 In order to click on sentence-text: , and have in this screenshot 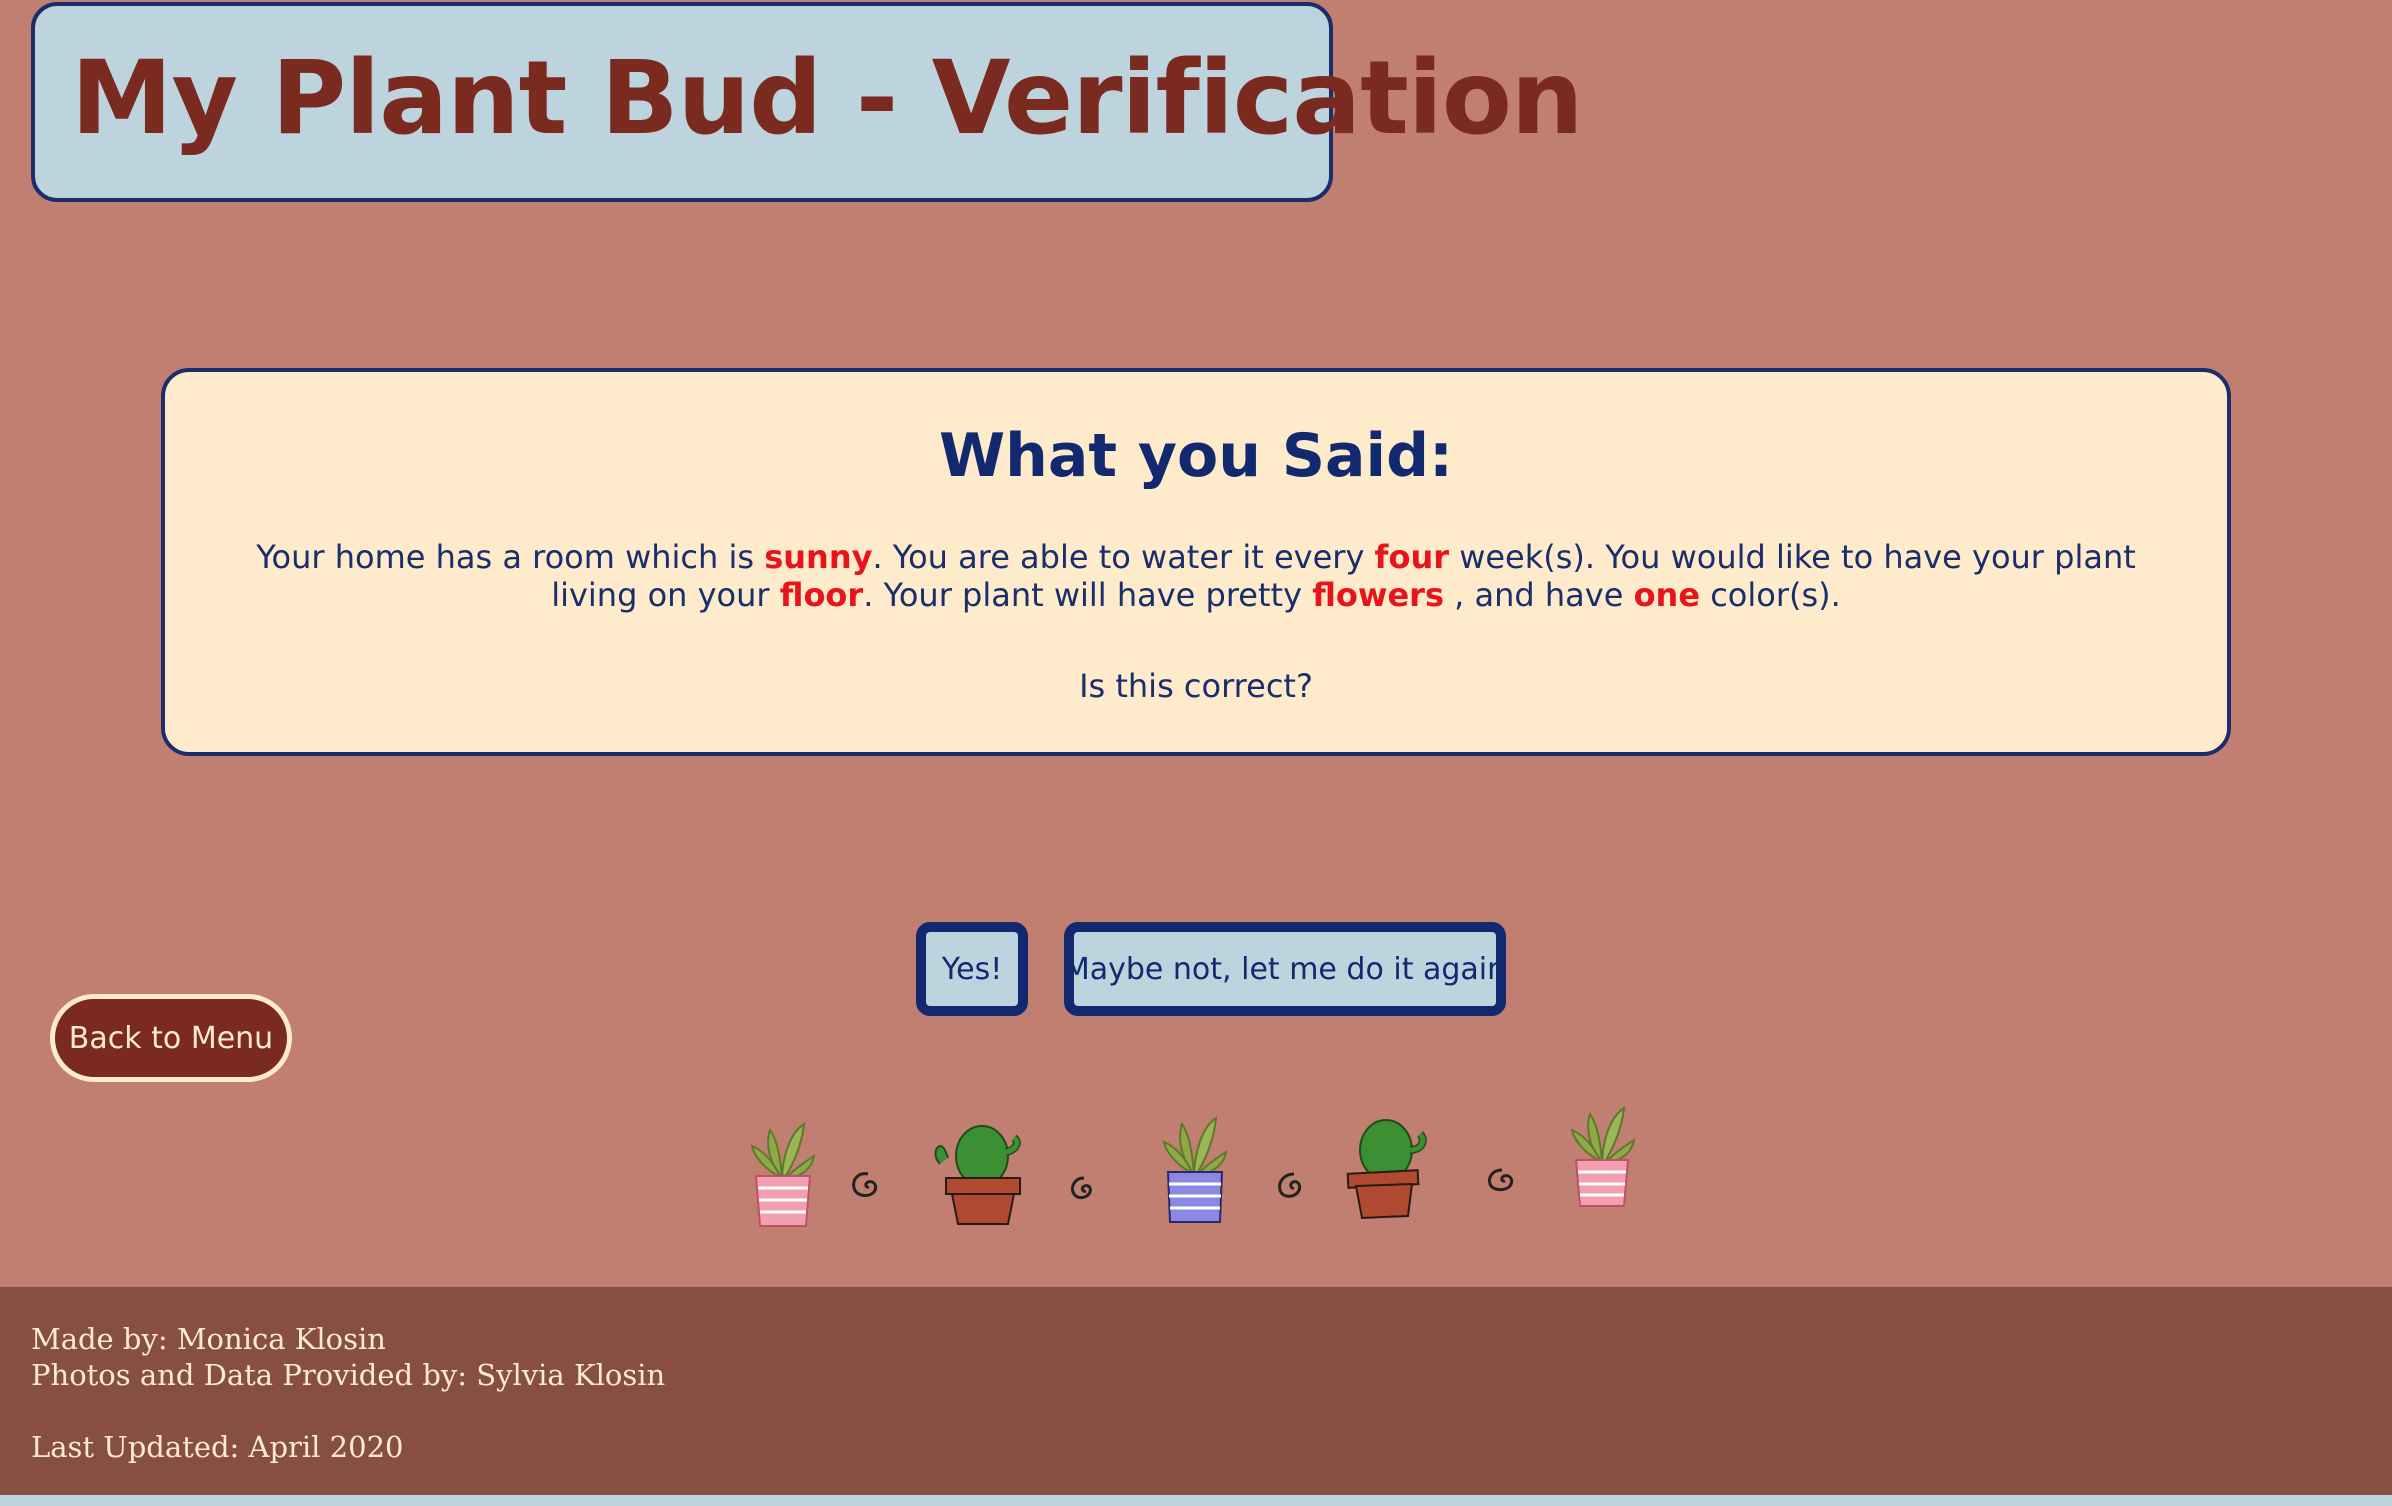, I will do `click(1538, 595)`.